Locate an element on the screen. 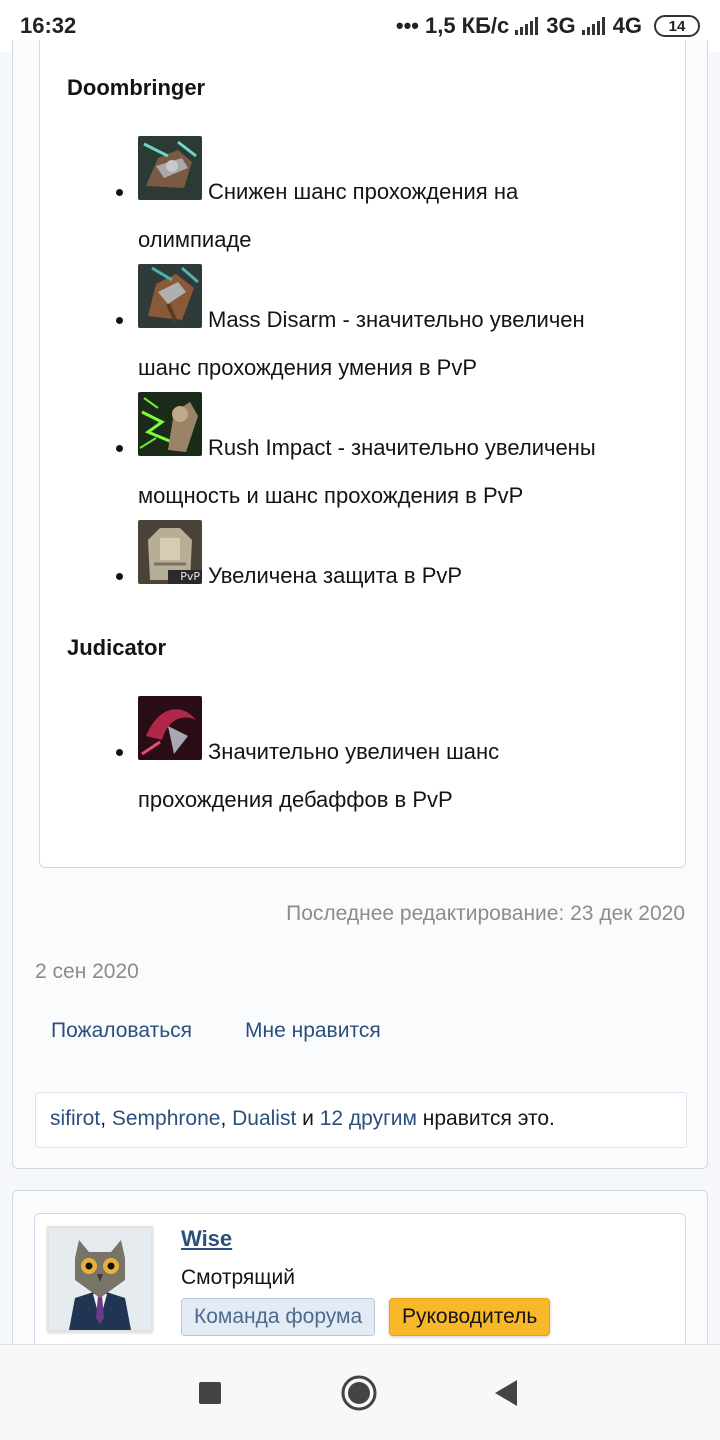 The height and width of the screenshot is (1440, 720). post-date: 2 сен 2020 is located at coordinates (87, 972).